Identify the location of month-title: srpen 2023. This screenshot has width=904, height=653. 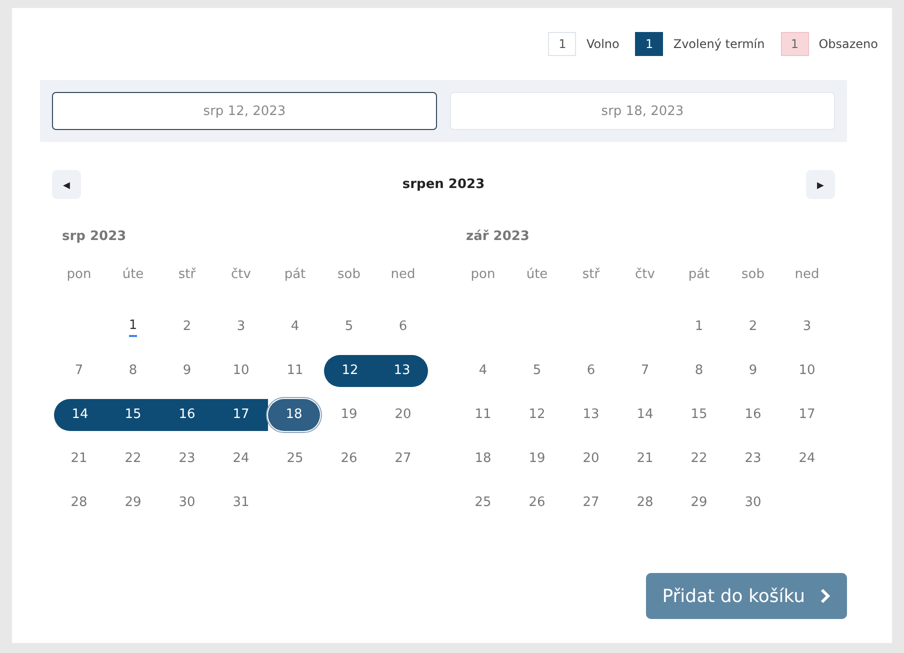
(443, 184).